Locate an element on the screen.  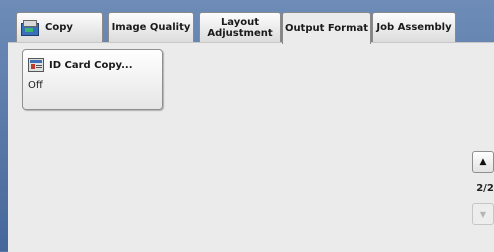
tab-output-format: Output Format is located at coordinates (326, 28).